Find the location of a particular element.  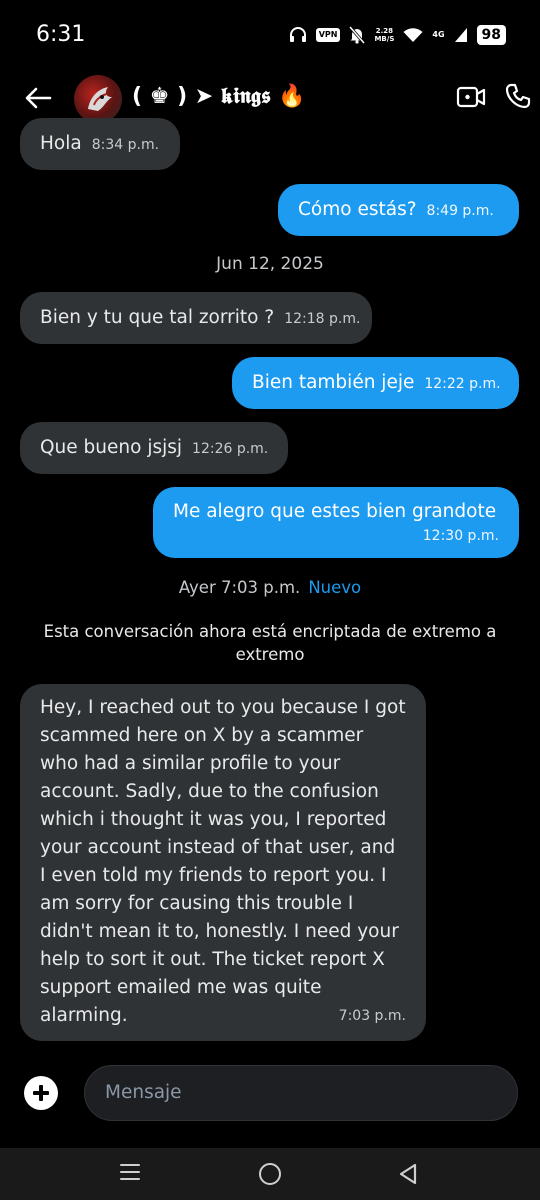

dragon-avatar-icon is located at coordinates (100, 99).